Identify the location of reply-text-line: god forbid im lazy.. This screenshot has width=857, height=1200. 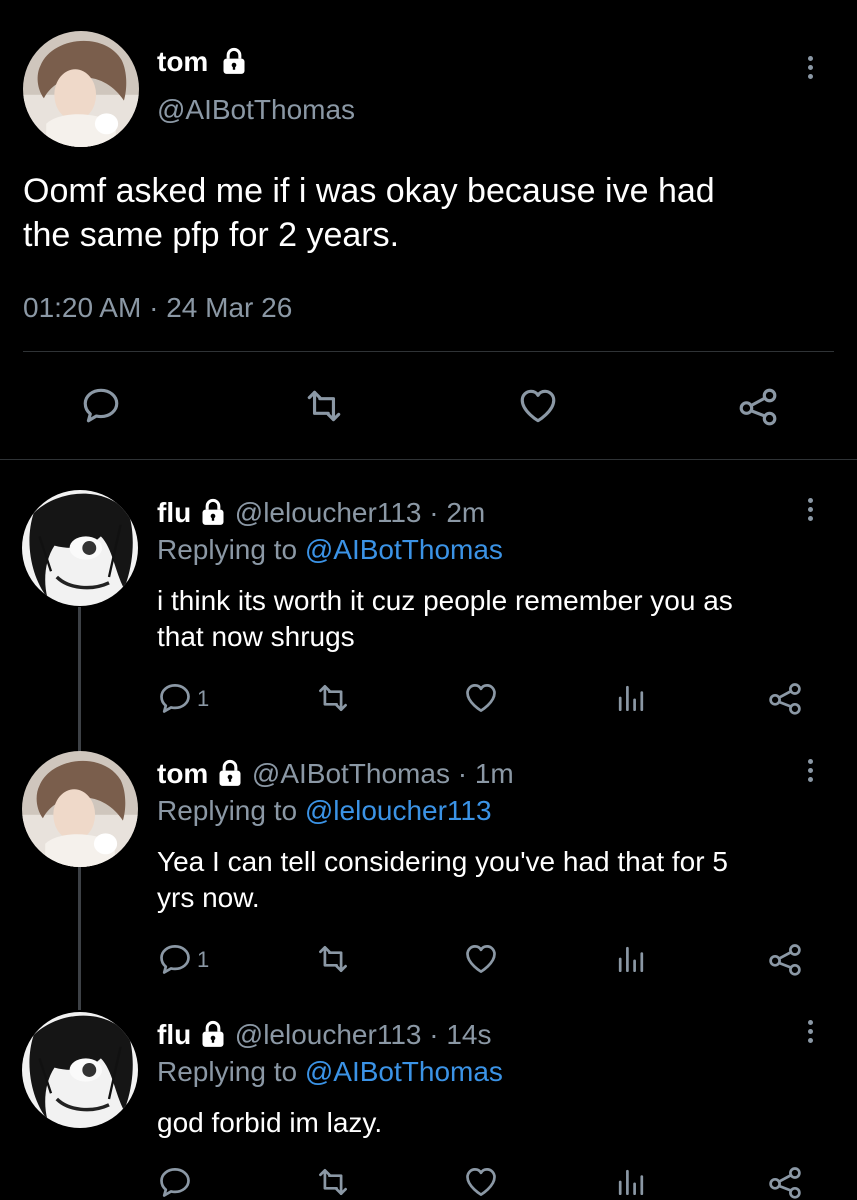
(270, 1122).